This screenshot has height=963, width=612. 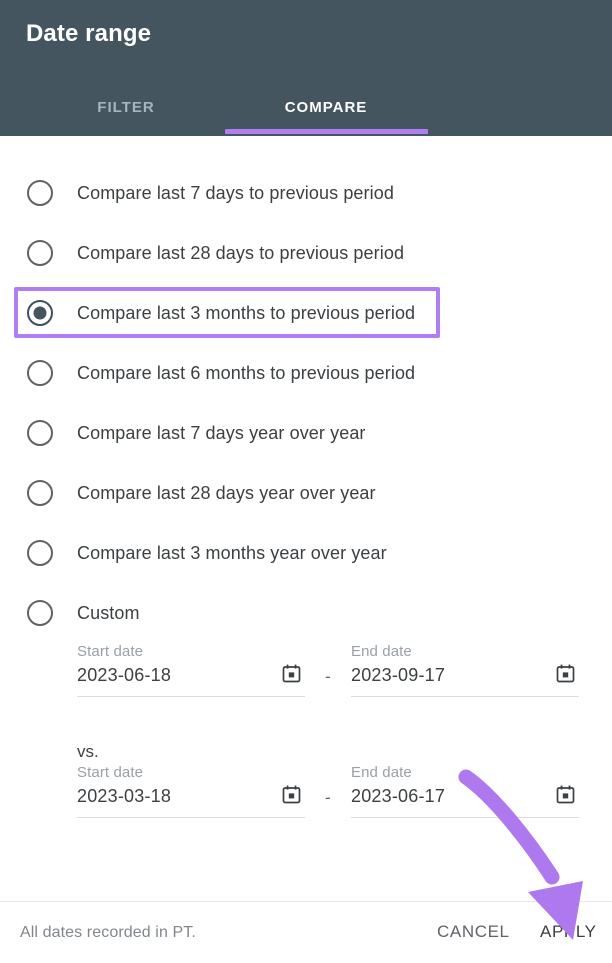 What do you see at coordinates (381, 772) in the screenshot?
I see `comparison-end-date-caption: End date` at bounding box center [381, 772].